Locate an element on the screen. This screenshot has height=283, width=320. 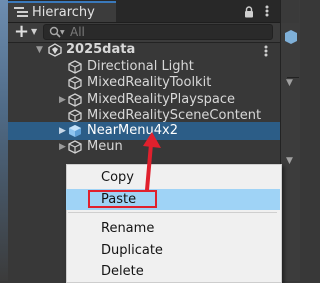
inspector-tab is located at coordinates (290, 11).